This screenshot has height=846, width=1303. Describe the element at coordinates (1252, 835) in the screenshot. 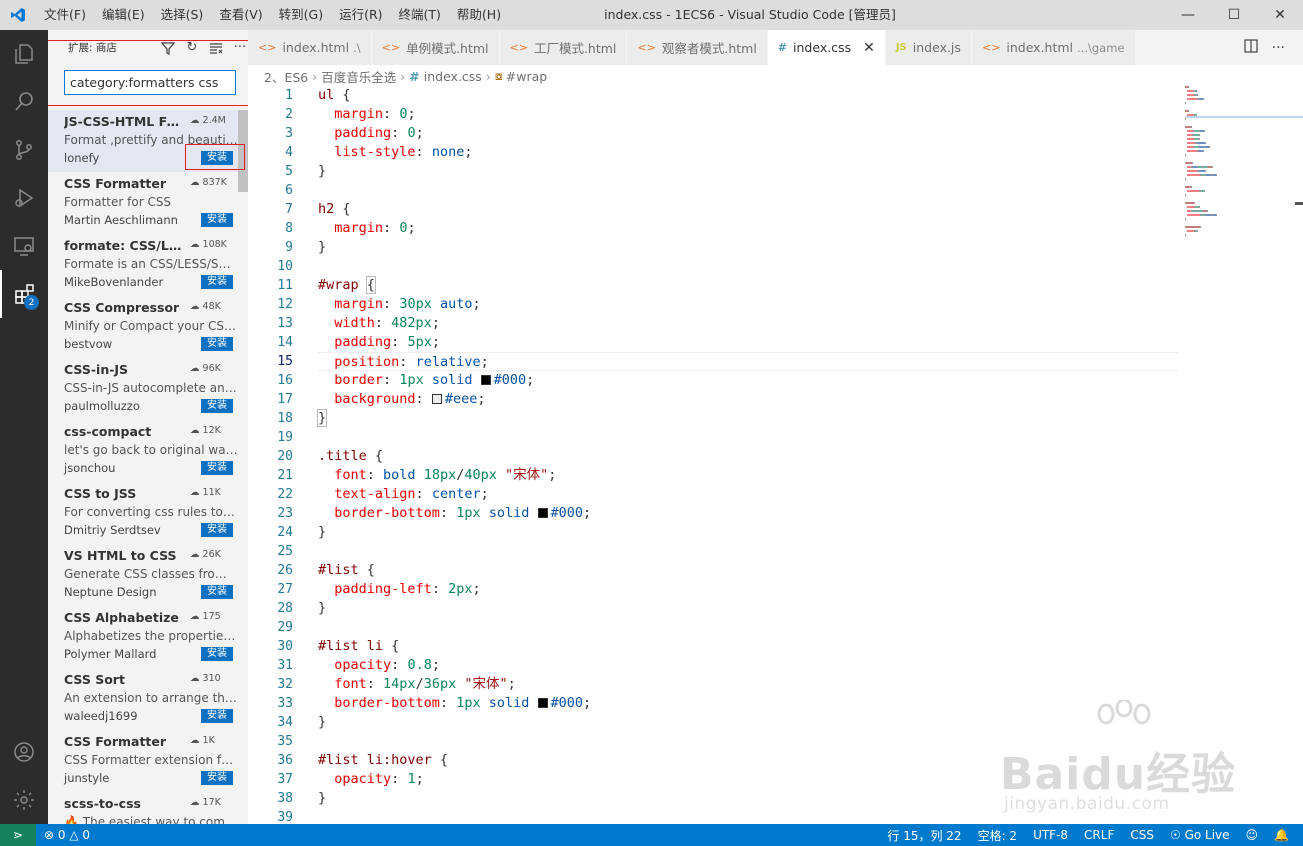

I see `feedback-icon: ☺` at that location.